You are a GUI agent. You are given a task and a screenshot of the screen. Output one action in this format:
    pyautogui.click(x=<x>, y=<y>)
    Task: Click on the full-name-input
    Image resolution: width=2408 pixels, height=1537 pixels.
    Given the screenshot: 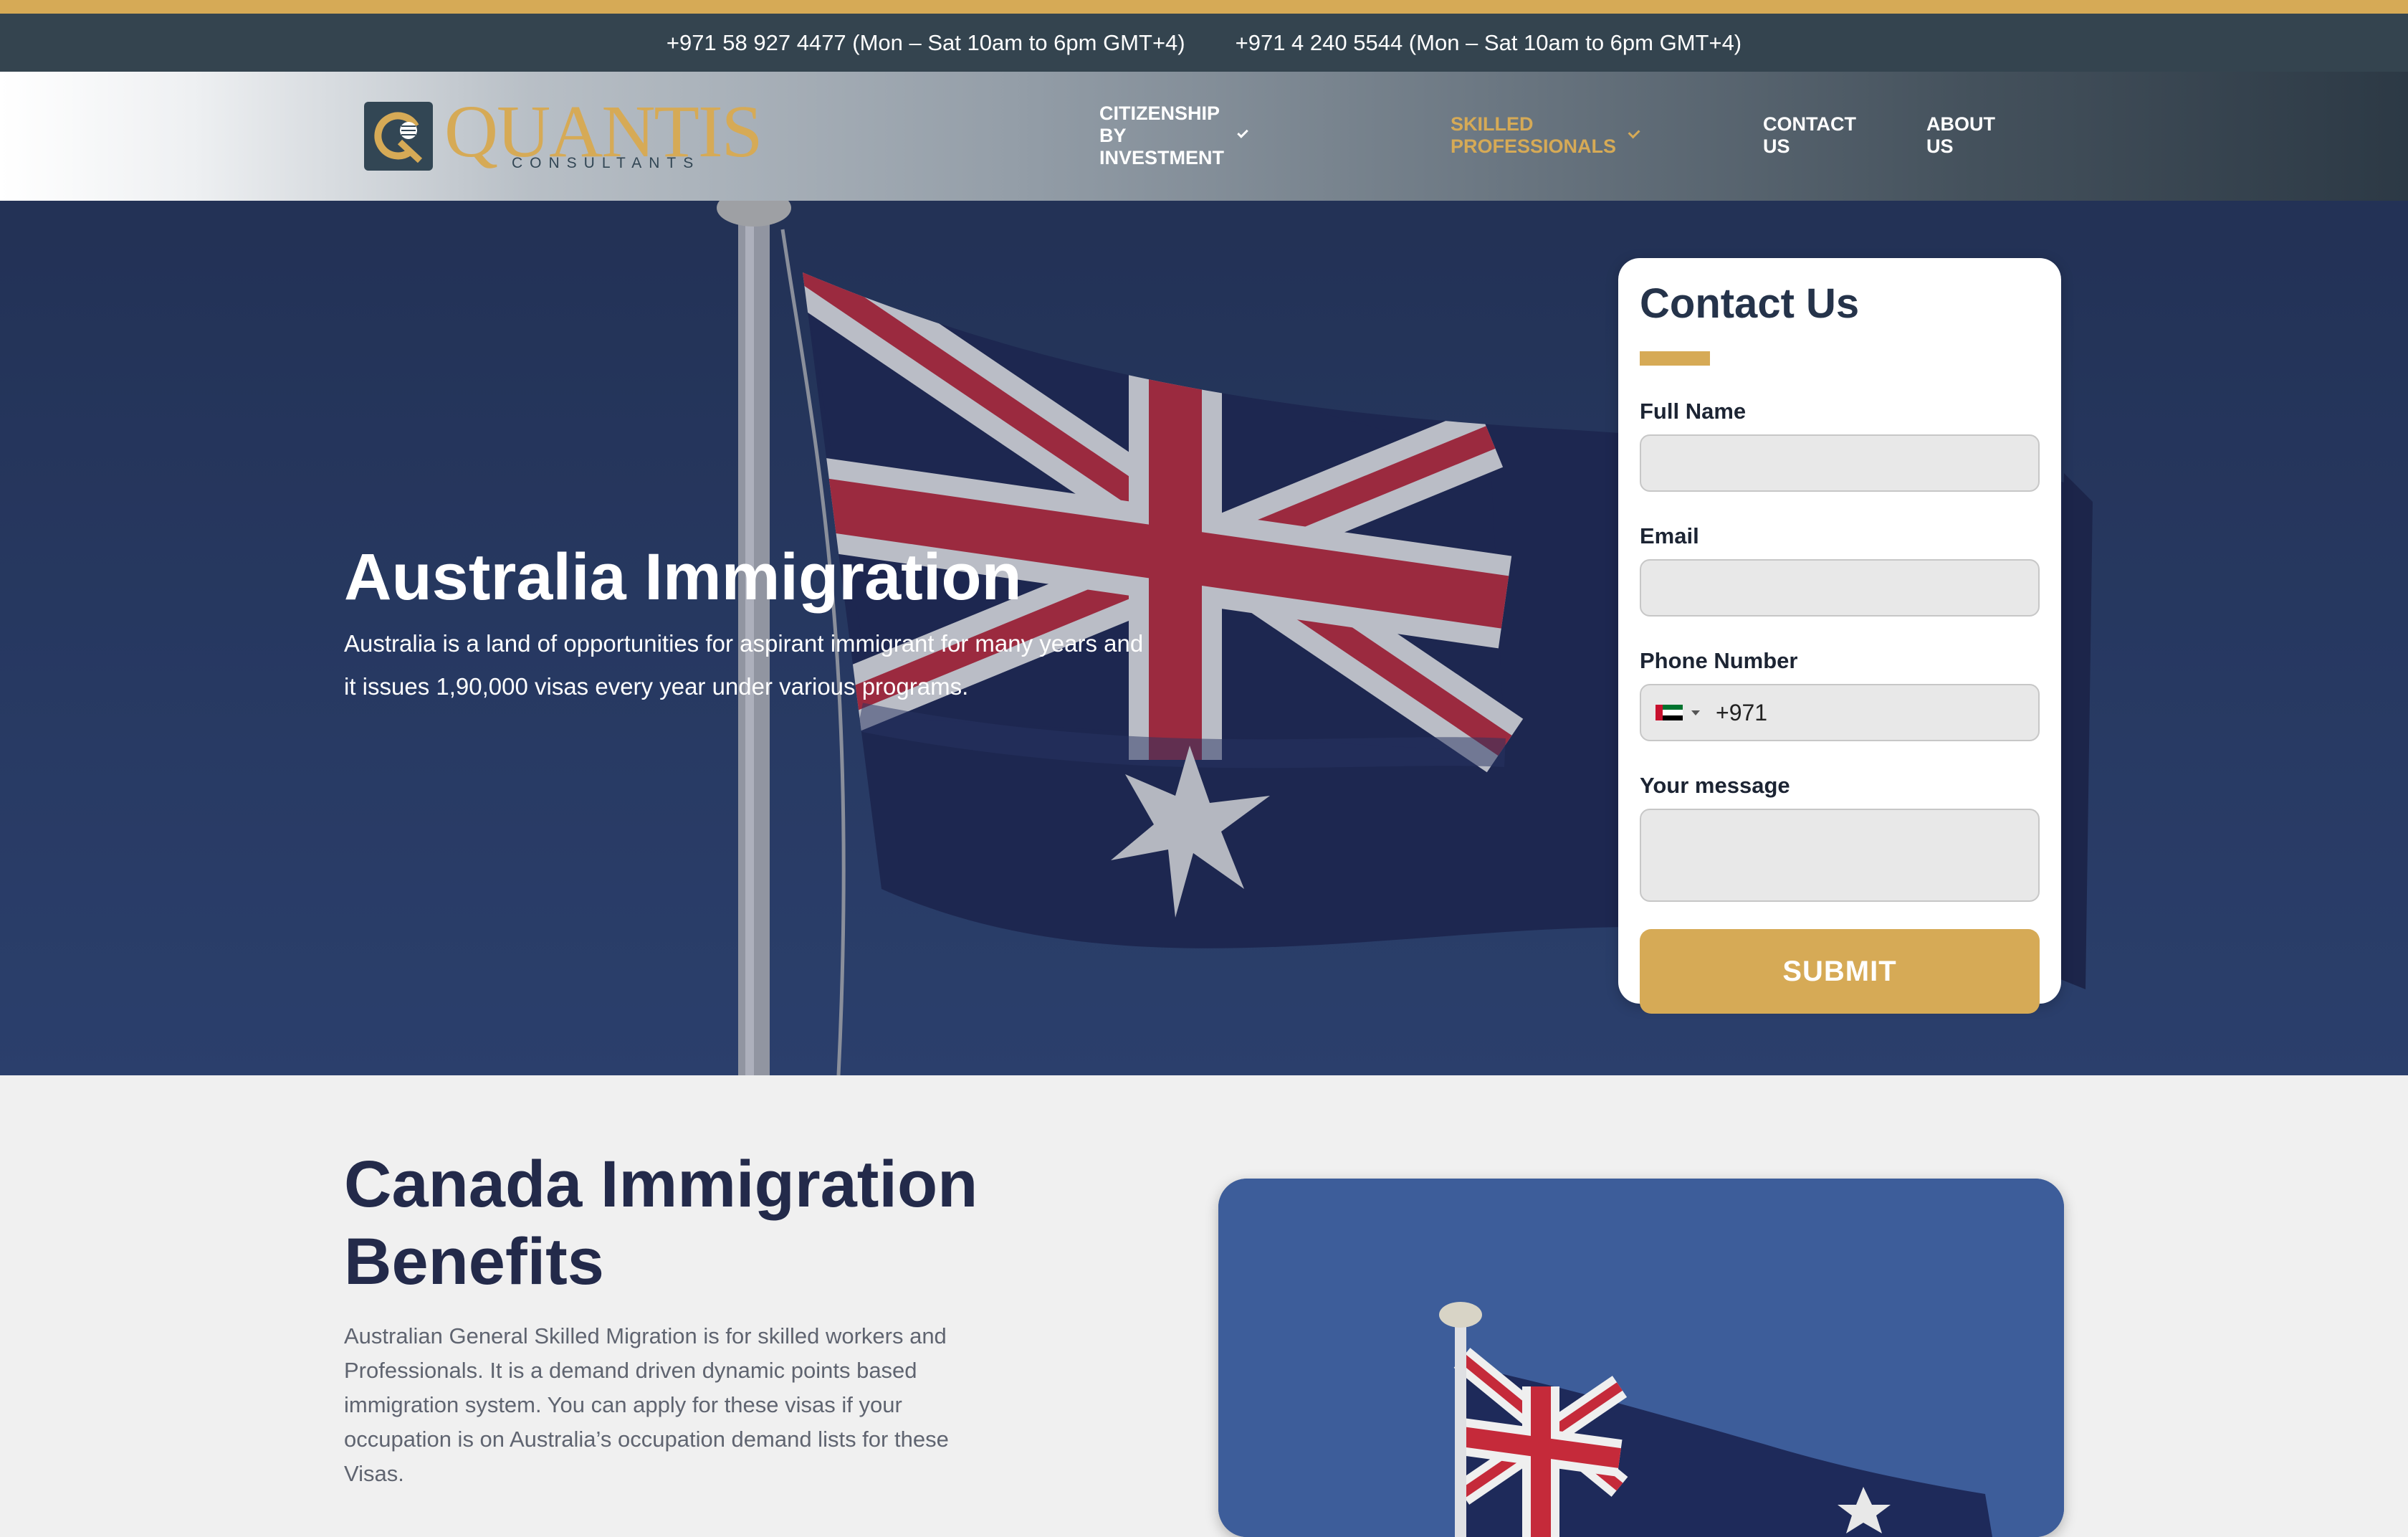 What is the action you would take?
    pyautogui.click(x=1840, y=463)
    